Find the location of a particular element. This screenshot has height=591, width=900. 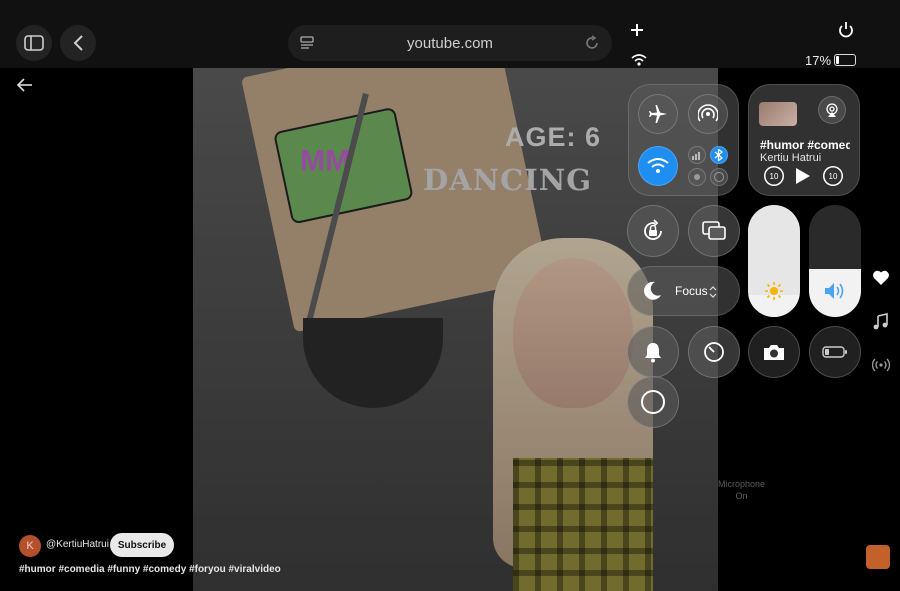

skip-forward-seconds: 10 is located at coordinates (833, 176).